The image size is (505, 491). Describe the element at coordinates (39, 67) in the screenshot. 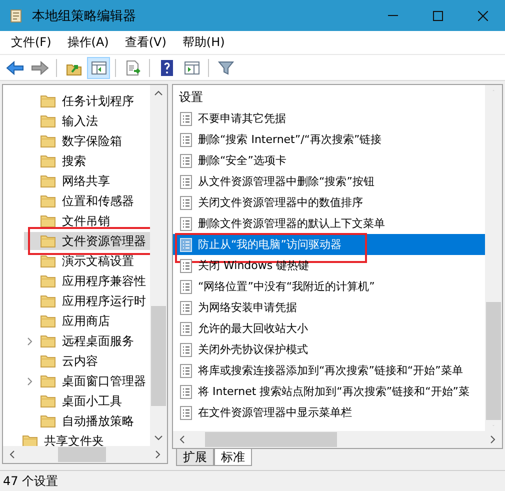

I see `right-arrow-icon` at that location.